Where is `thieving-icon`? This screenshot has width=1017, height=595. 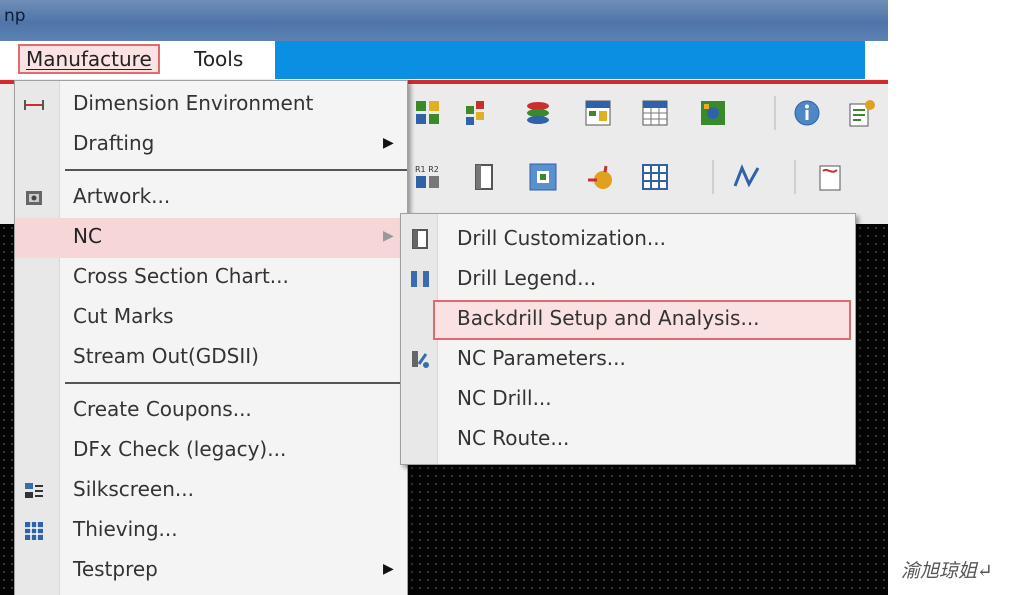 thieving-icon is located at coordinates (34, 531).